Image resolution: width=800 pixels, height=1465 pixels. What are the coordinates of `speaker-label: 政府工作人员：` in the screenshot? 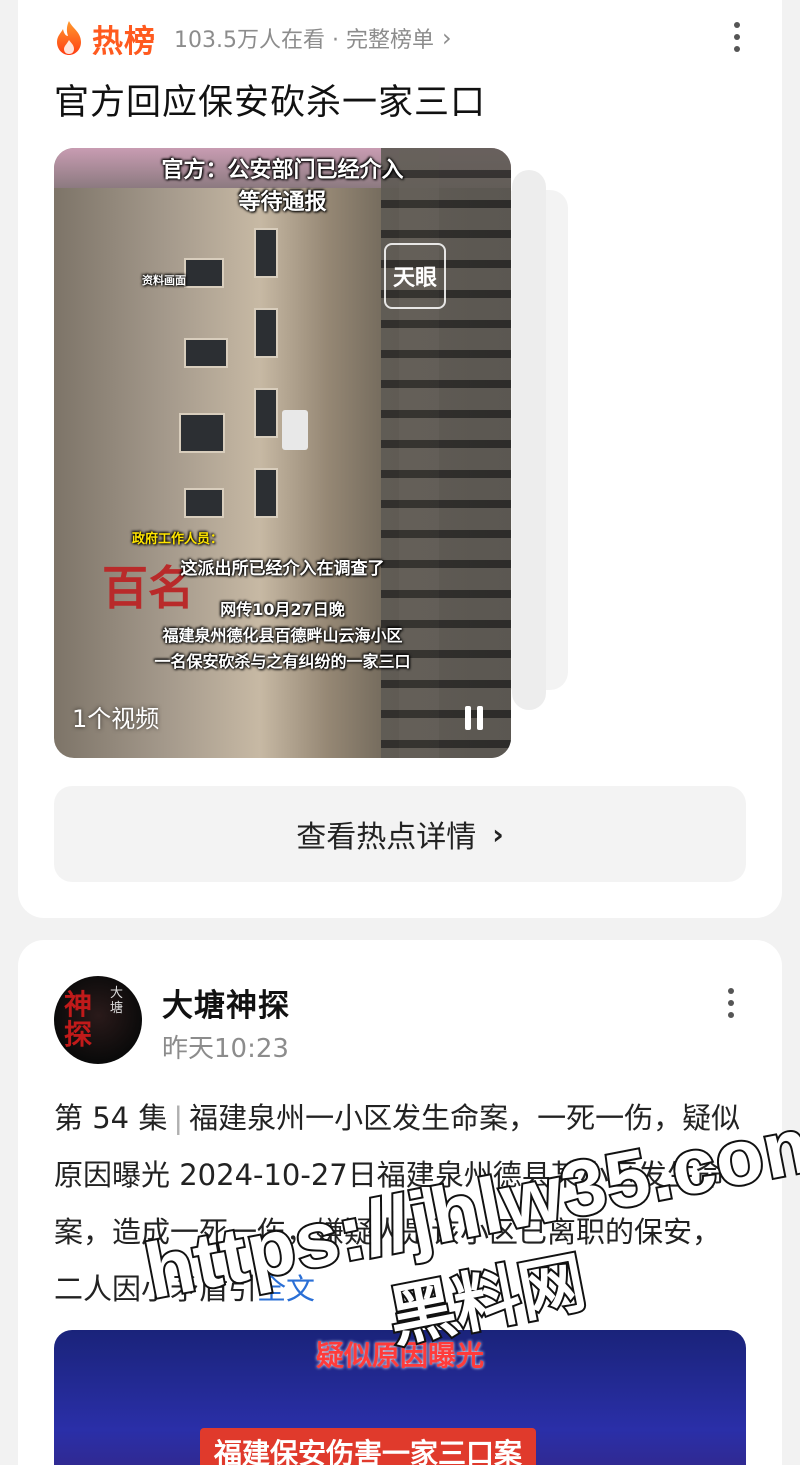 It's located at (178, 539).